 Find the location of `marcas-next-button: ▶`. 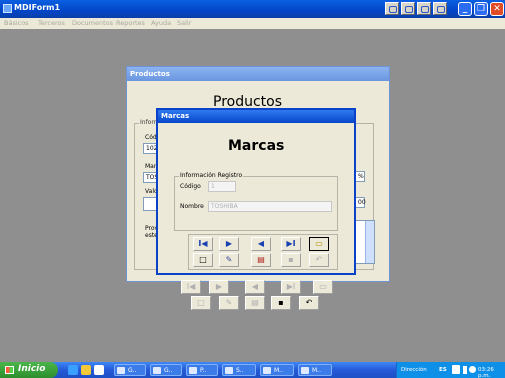

marcas-next-button: ▶ is located at coordinates (229, 244).